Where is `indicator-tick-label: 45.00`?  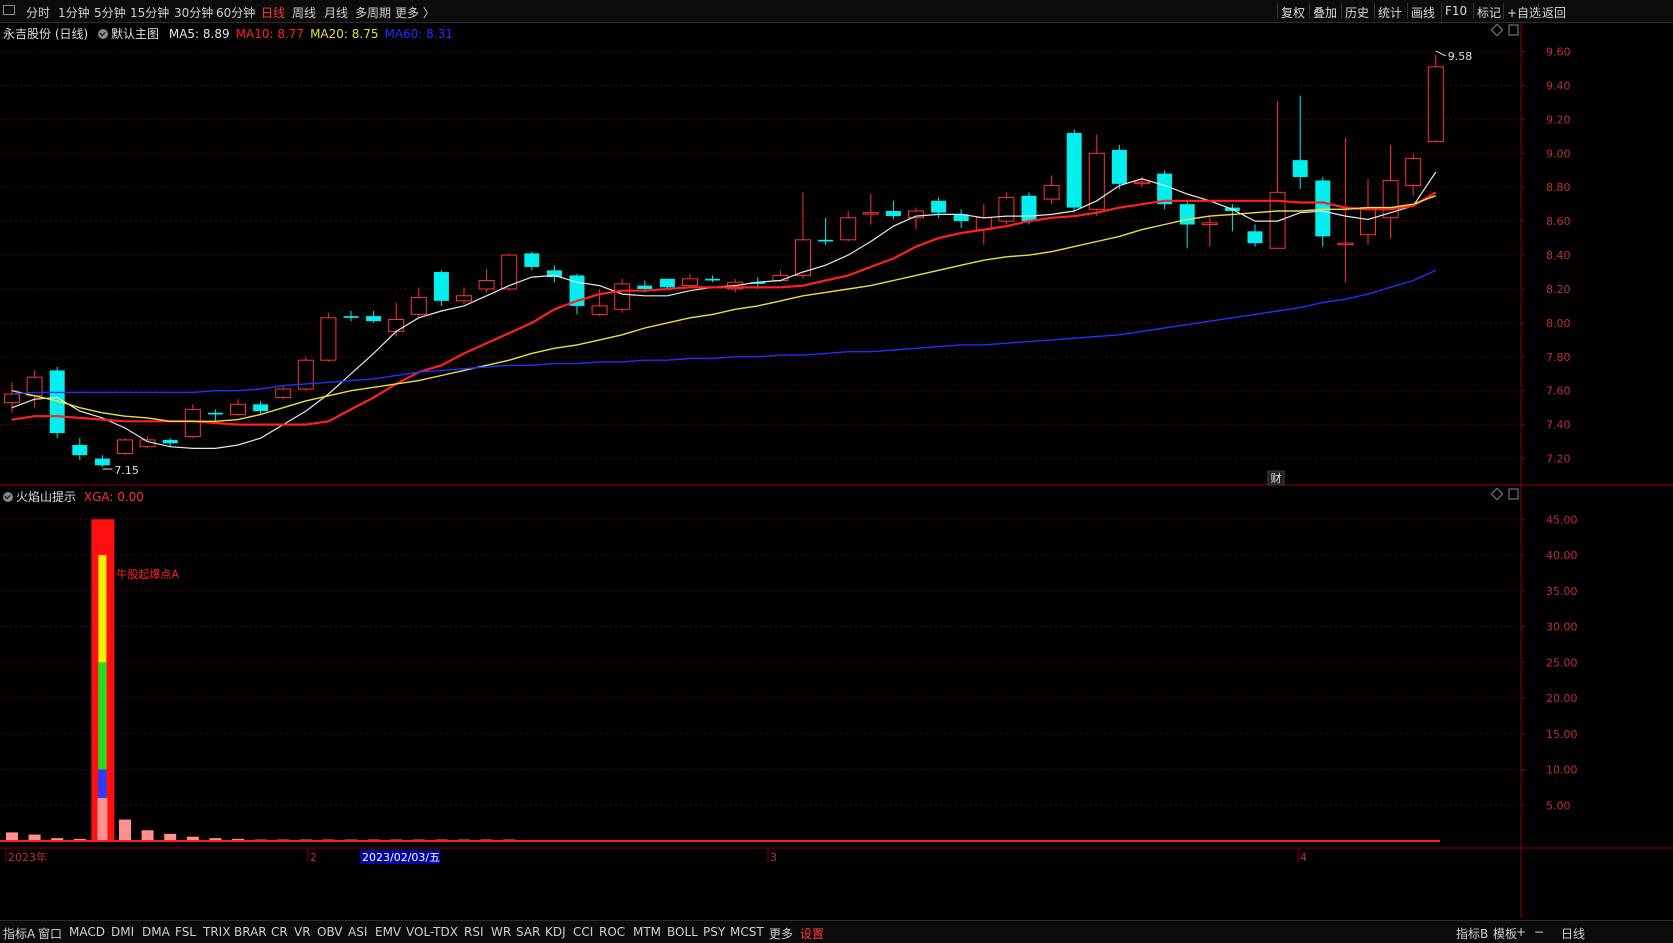
indicator-tick-label: 45.00 is located at coordinates (1562, 519).